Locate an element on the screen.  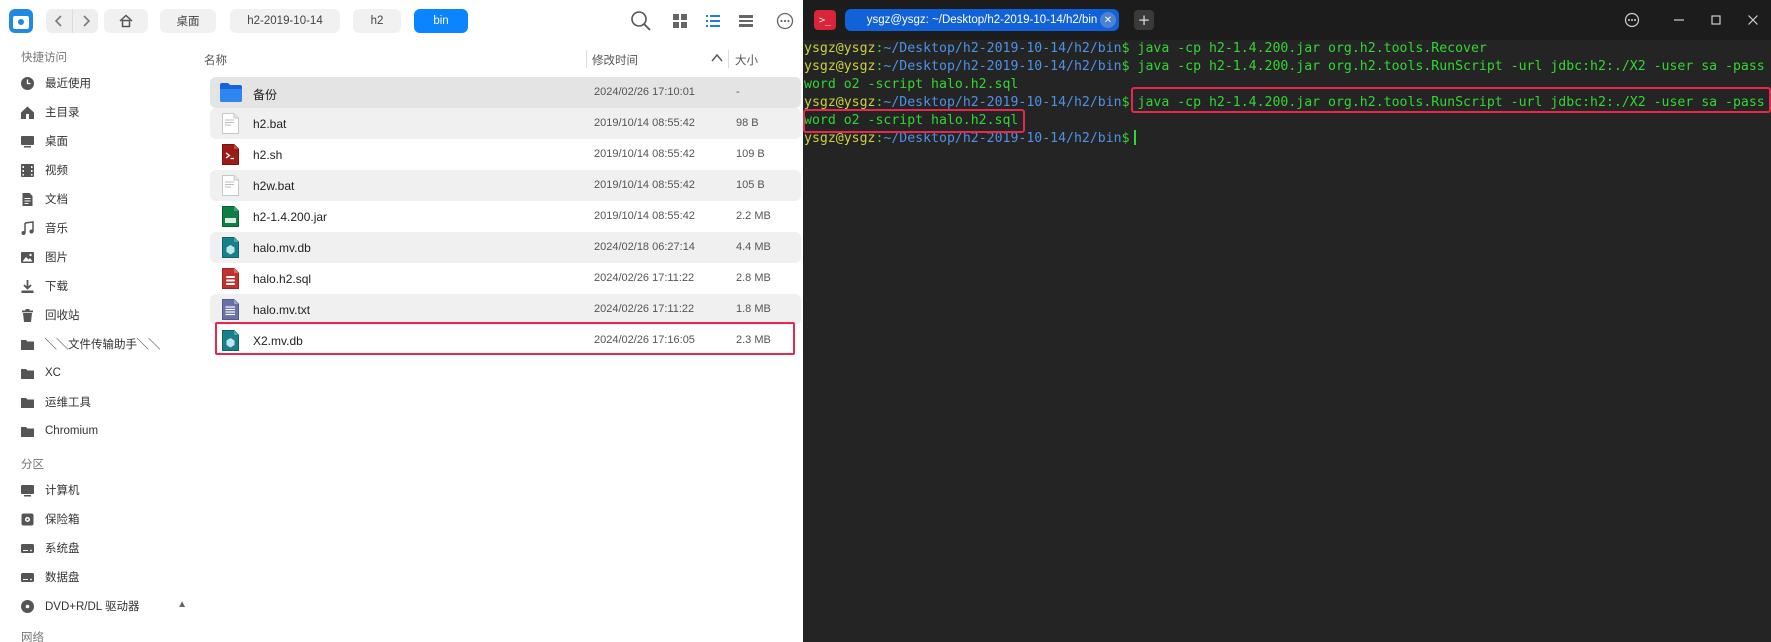
minimize-icon is located at coordinates (1679, 20).